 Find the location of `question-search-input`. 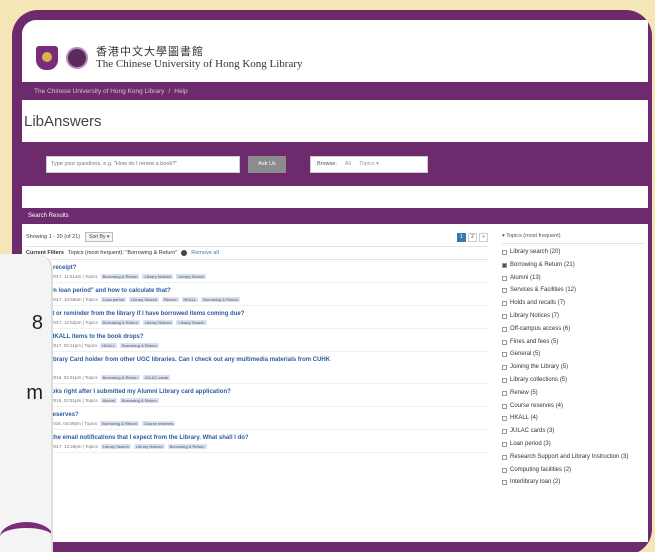

question-search-input is located at coordinates (143, 164).